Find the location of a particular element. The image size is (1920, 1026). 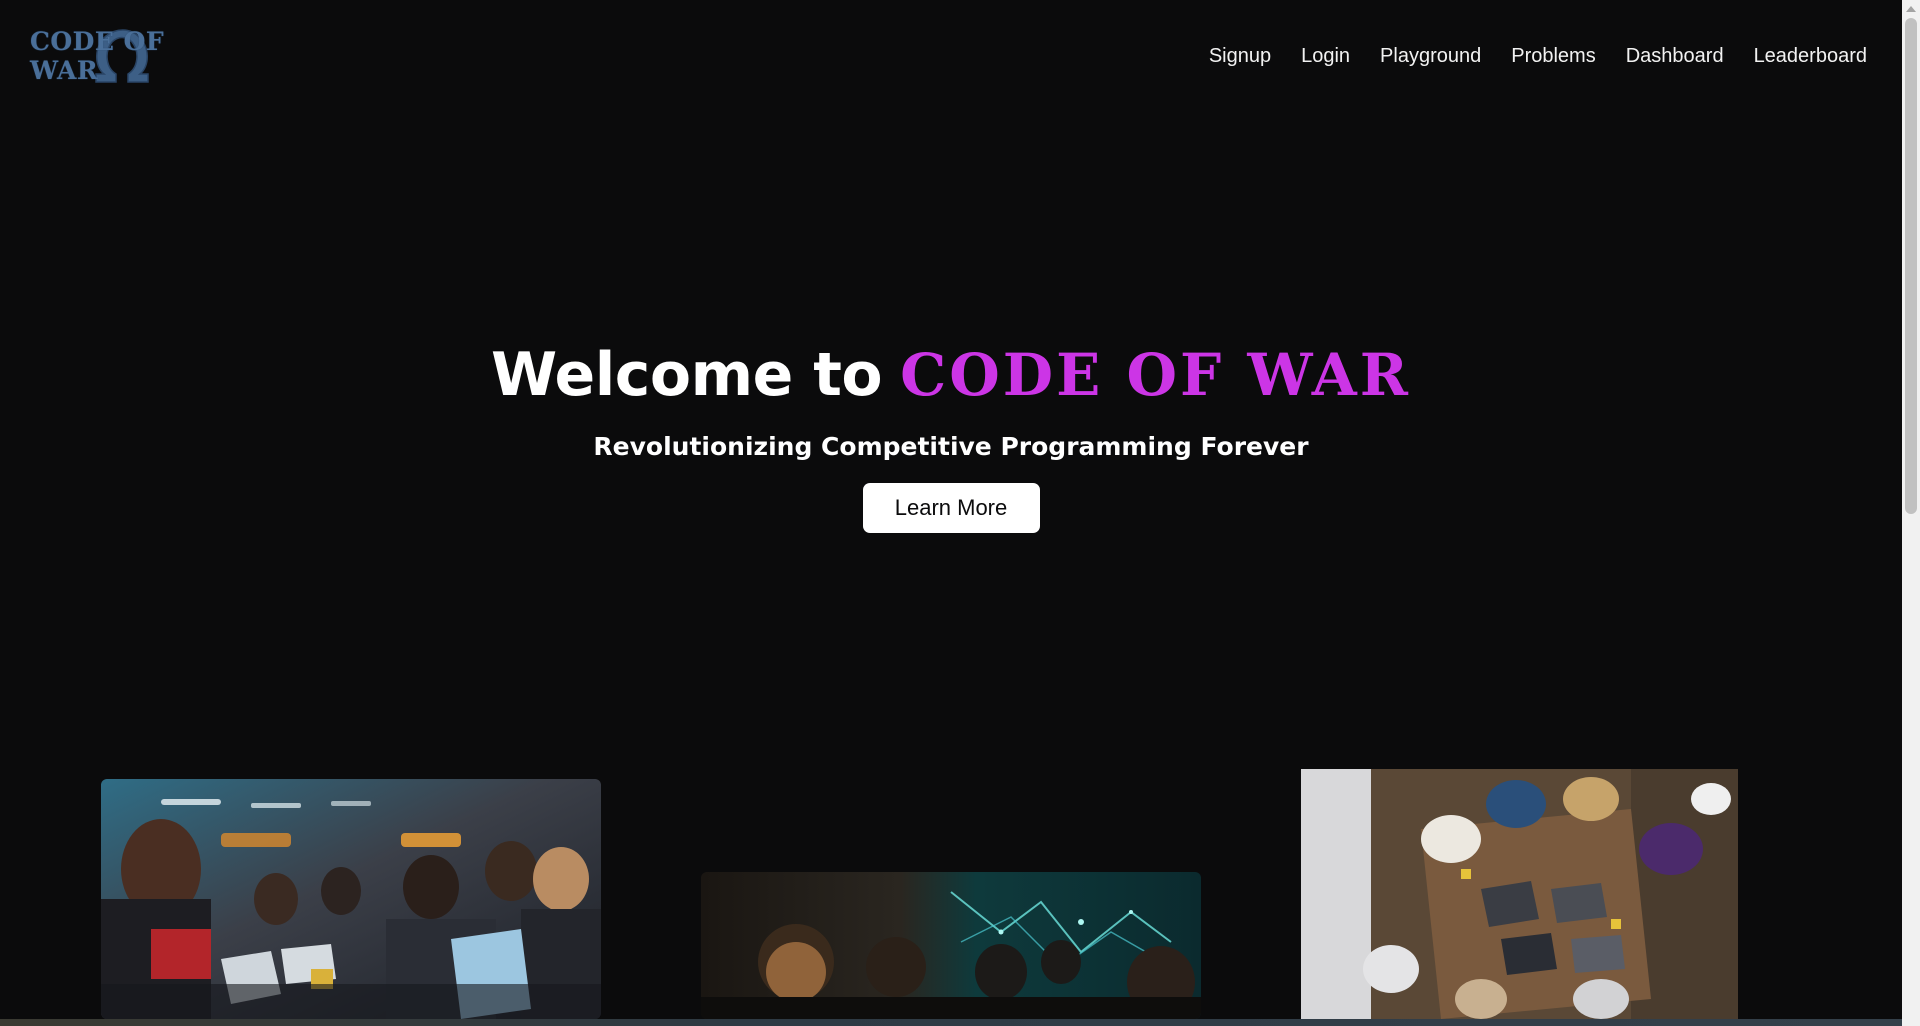

coders-office-image is located at coordinates (351, 899).